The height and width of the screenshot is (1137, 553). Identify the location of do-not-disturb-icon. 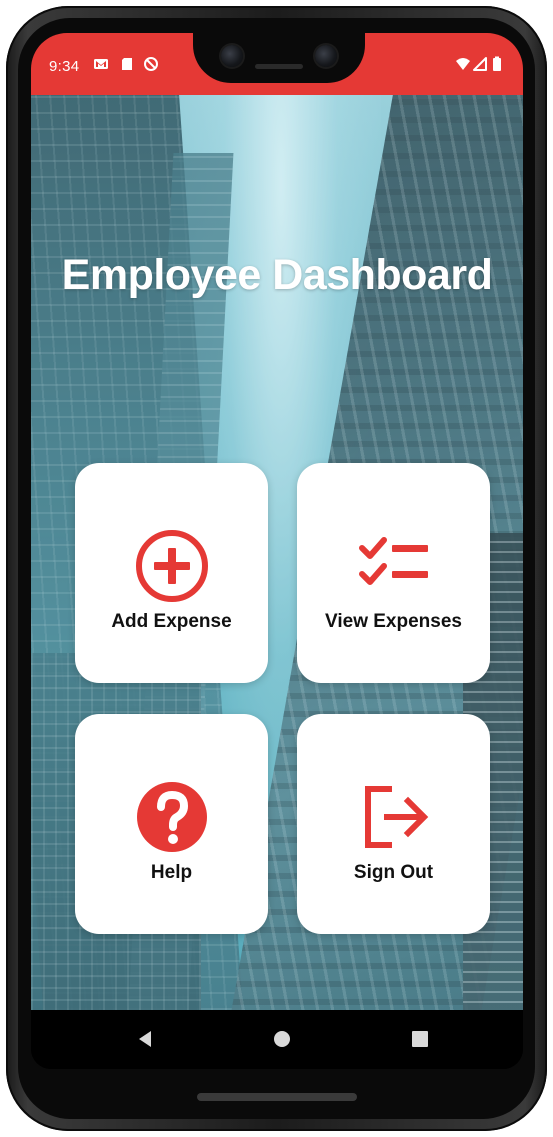
(151, 64).